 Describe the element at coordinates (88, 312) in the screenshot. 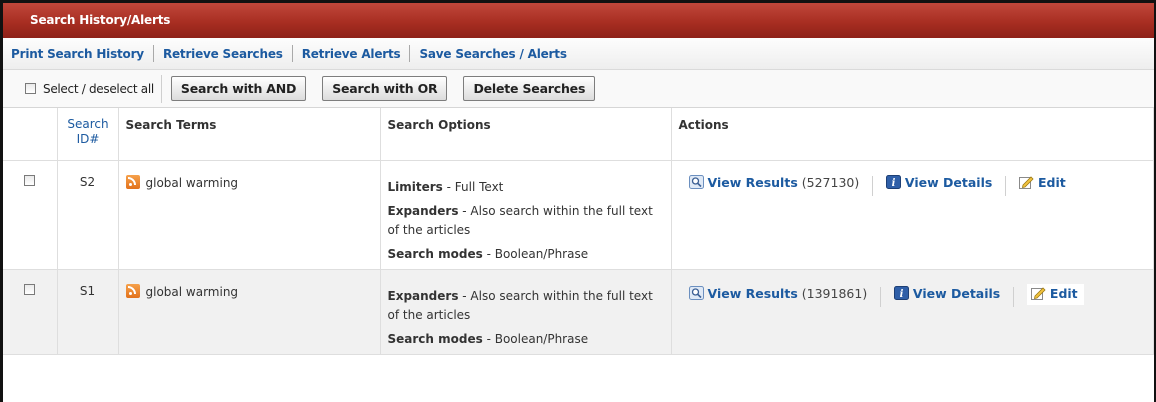

I see `search-id: S1` at that location.